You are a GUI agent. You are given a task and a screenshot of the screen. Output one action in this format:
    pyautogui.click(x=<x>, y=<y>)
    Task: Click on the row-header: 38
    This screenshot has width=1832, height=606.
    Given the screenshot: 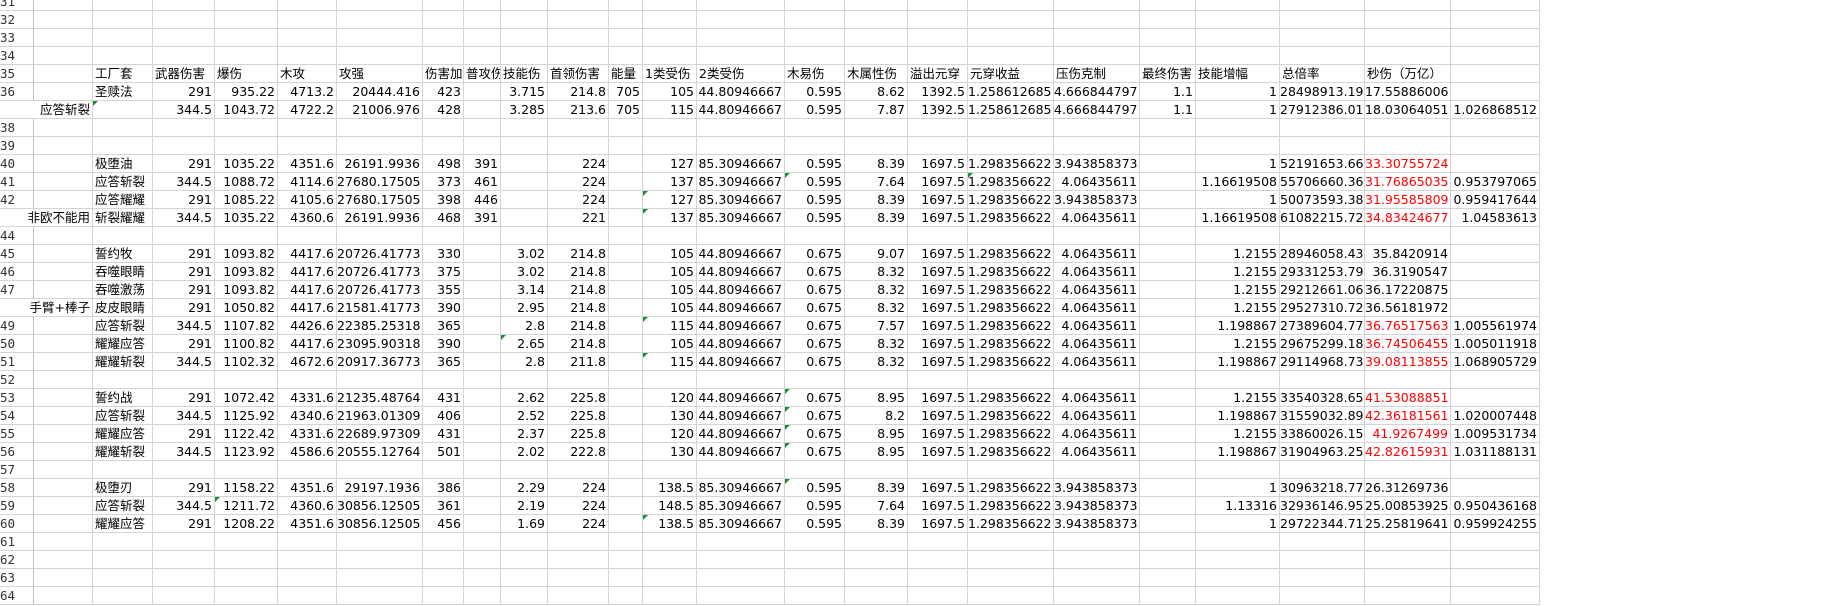 What is the action you would take?
    pyautogui.click(x=17, y=128)
    